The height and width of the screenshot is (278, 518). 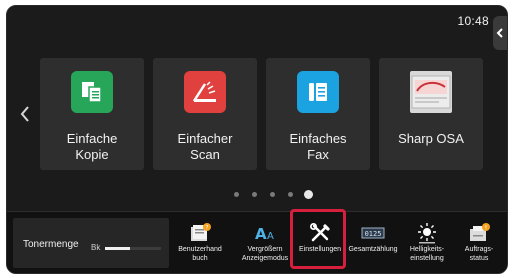 What do you see at coordinates (92, 154) in the screenshot?
I see `tile-label-line2: Kopie` at bounding box center [92, 154].